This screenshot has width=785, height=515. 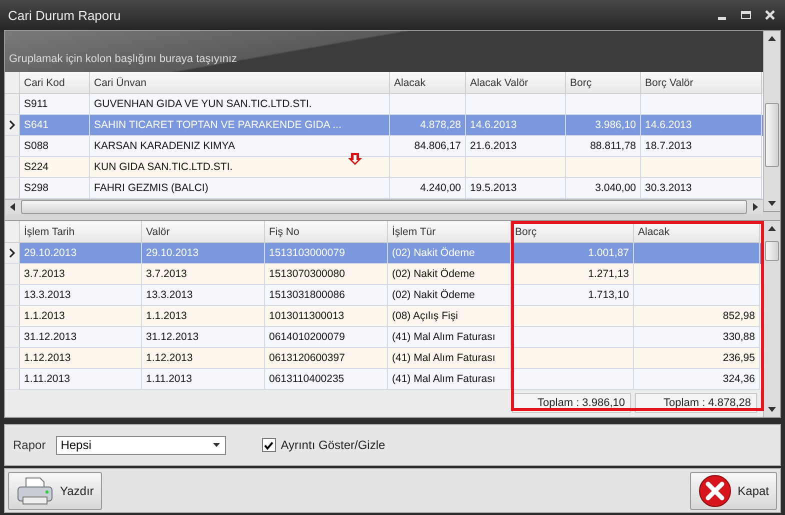 I want to click on report-label: Rapor, so click(x=29, y=445).